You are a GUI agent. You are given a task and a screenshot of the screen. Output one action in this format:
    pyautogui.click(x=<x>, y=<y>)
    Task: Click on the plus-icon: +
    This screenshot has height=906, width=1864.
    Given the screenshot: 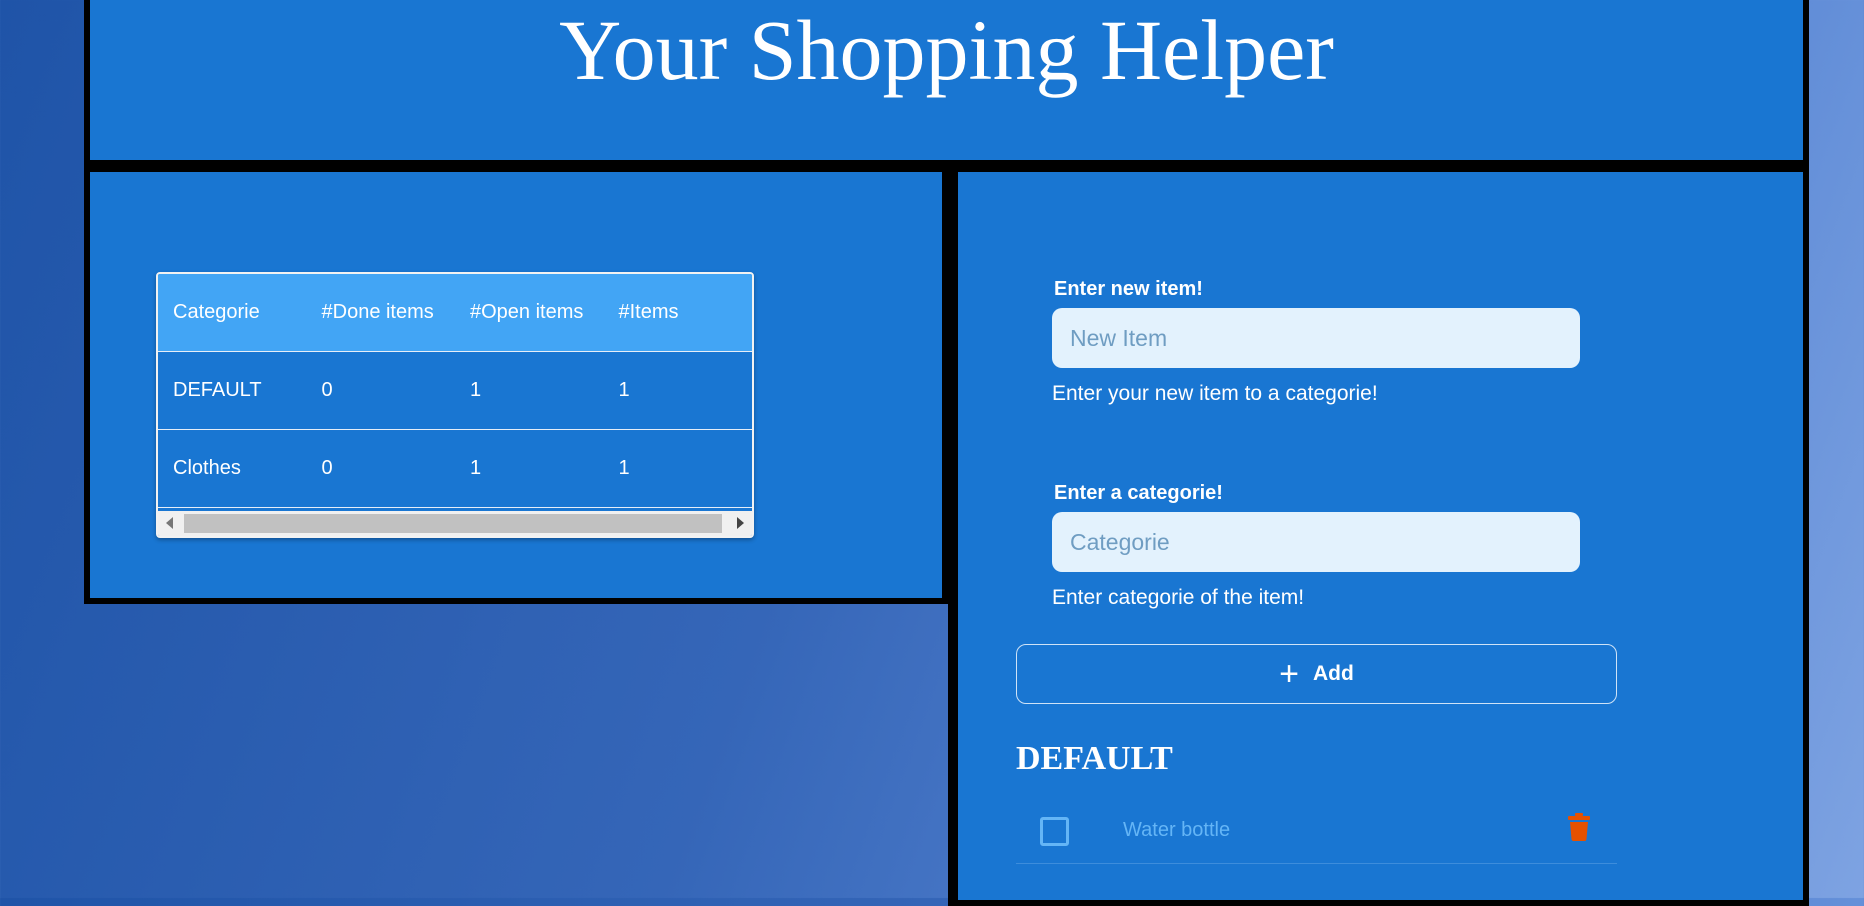 What is the action you would take?
    pyautogui.click(x=1289, y=674)
    